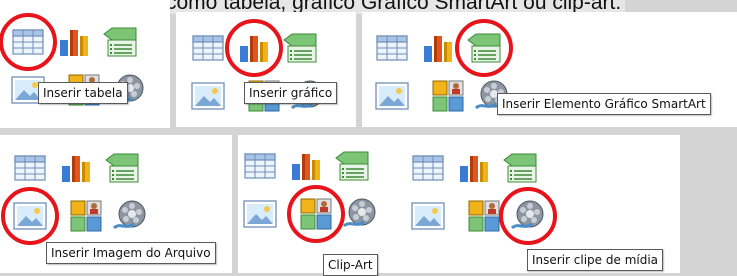  What do you see at coordinates (131, 253) in the screenshot?
I see `tooltip-inserir-imagem: Inserir Imagem do Arquivo` at bounding box center [131, 253].